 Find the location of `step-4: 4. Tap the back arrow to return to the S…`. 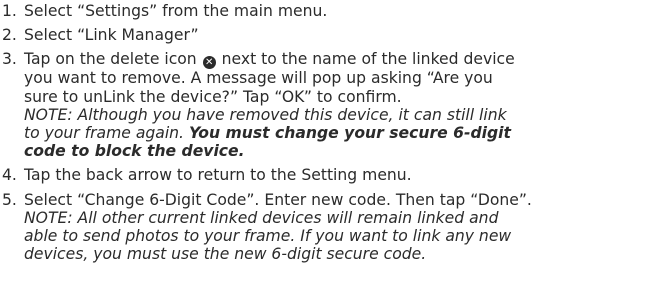

step-4: 4. Tap the back arrow to return to the S… is located at coordinates (329, 175).